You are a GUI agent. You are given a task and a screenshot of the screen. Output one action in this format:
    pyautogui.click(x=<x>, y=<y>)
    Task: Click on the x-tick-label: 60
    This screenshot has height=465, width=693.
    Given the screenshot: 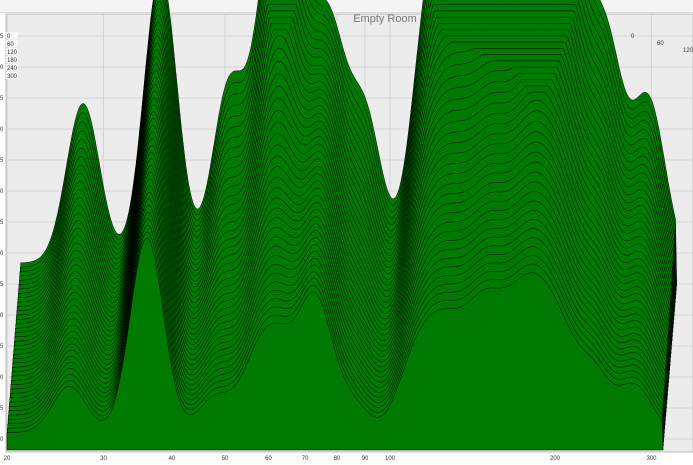 What is the action you would take?
    pyautogui.click(x=268, y=459)
    